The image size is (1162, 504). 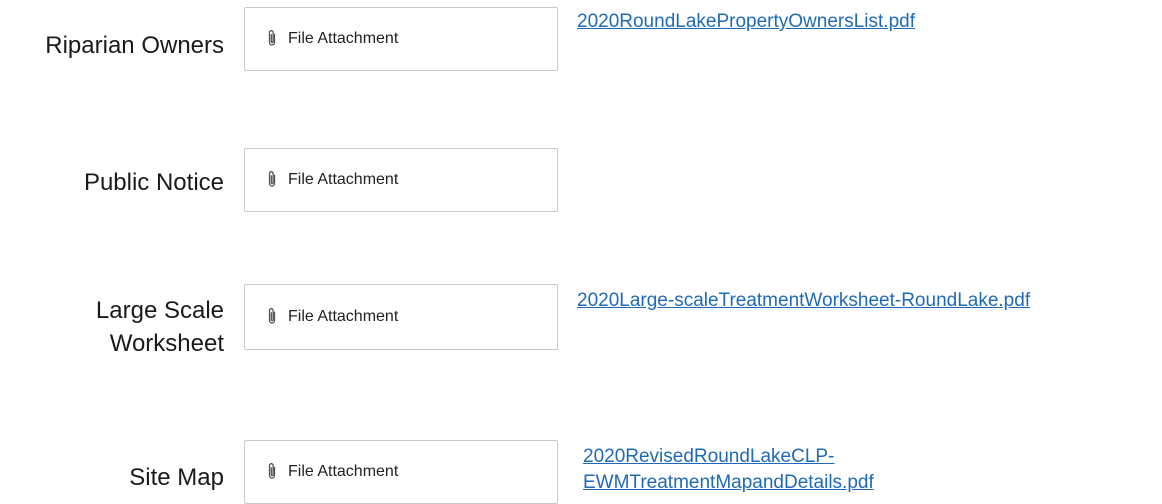 What do you see at coordinates (134, 45) in the screenshot?
I see `riparian-owners-label: Riparian Owners` at bounding box center [134, 45].